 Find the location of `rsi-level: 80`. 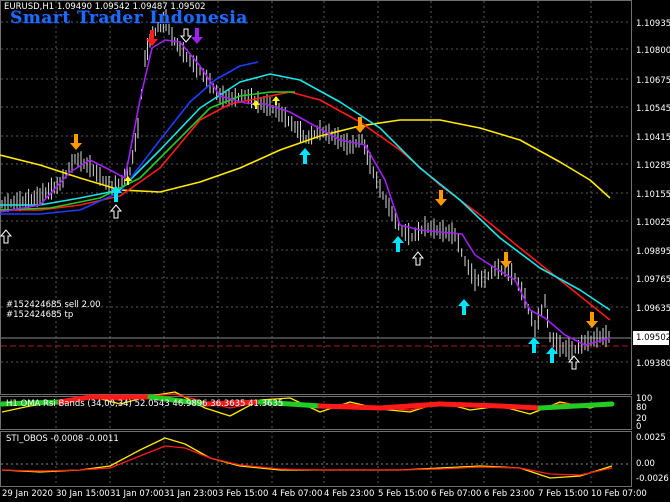

rsi-level: 80 is located at coordinates (641, 408).